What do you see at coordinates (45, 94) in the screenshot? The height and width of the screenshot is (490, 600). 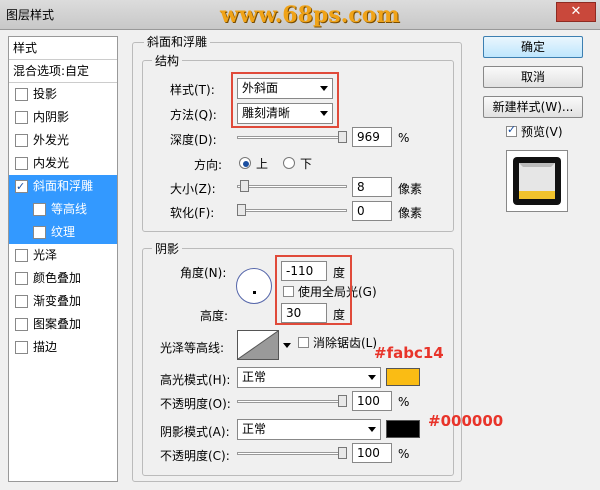 I see `sidebar-item-label: 投影` at bounding box center [45, 94].